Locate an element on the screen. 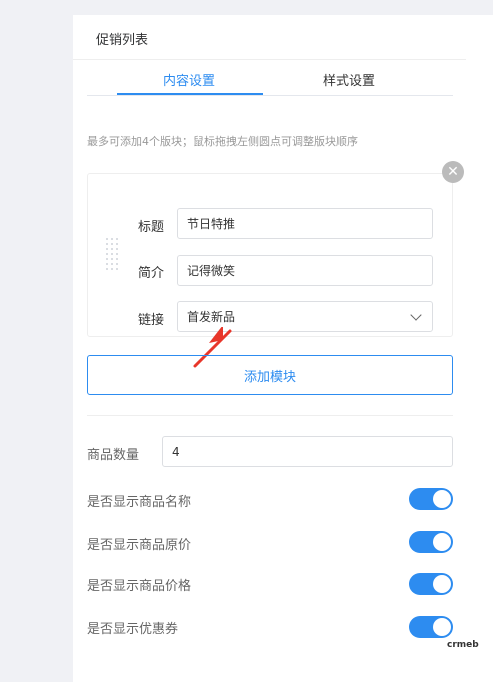 This screenshot has height=682, width=493. tab-content-settings: 内容设置 is located at coordinates (189, 79).